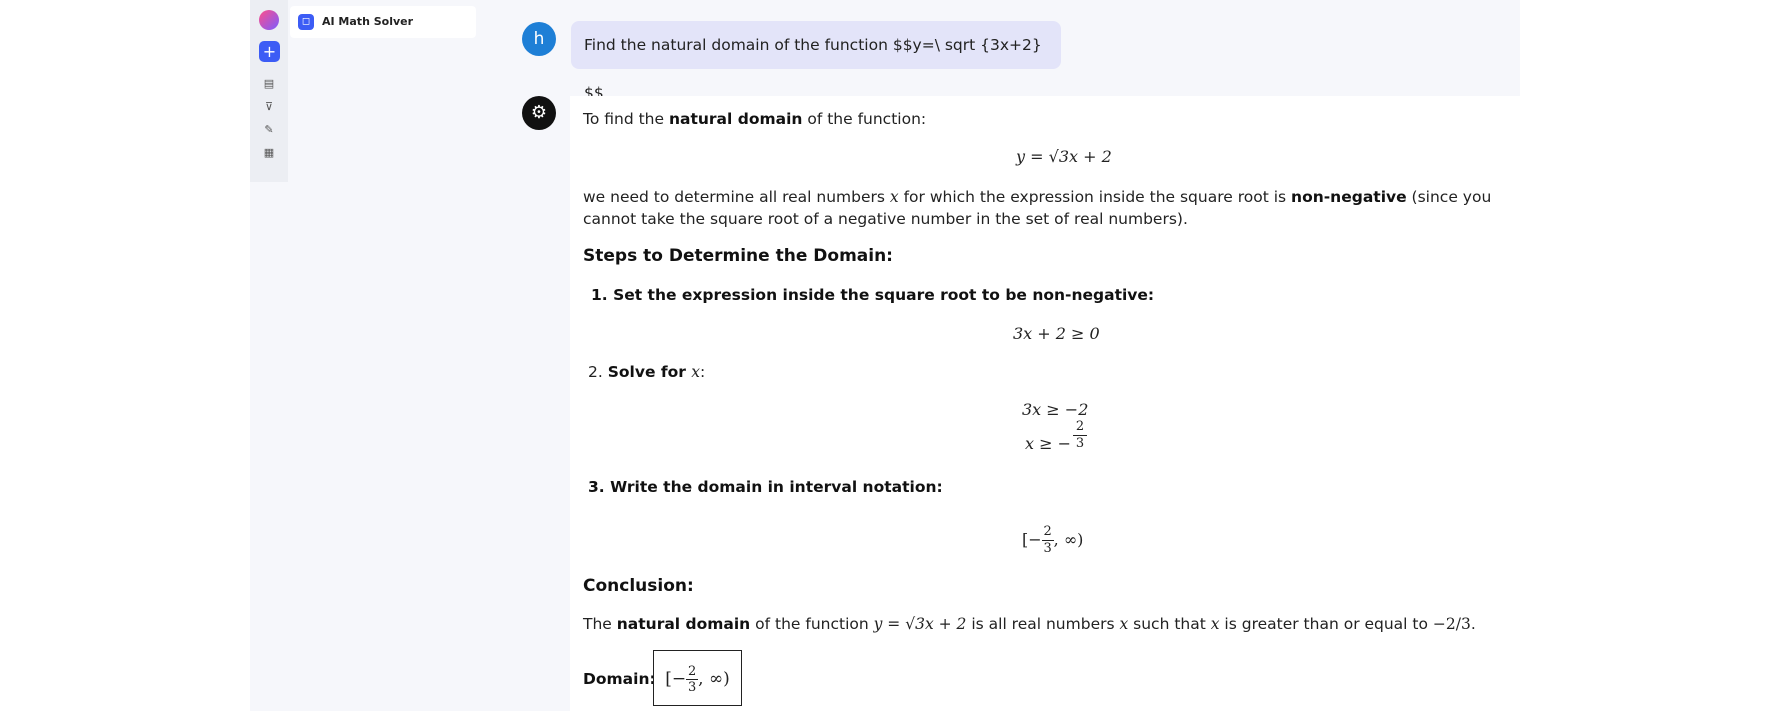  Describe the element at coordinates (1056, 333) in the screenshot. I see `step-1-formula: 3x + 2 ≥ 0` at that location.